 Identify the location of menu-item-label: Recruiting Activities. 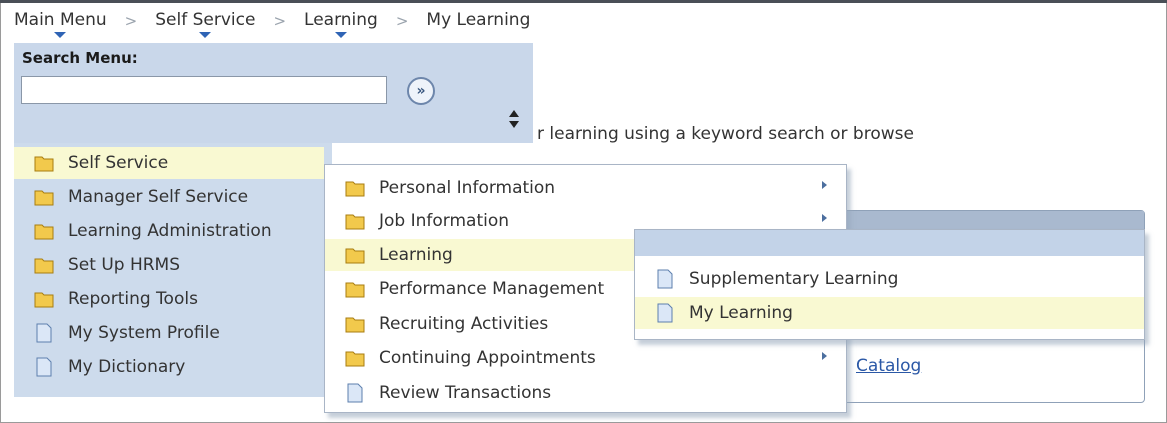
(464, 324).